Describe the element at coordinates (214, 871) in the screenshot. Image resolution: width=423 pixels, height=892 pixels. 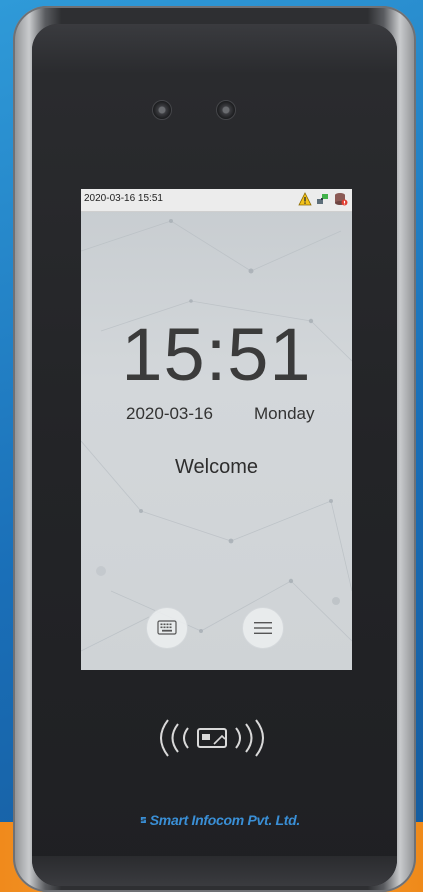
I see `face-bottom-band` at that location.